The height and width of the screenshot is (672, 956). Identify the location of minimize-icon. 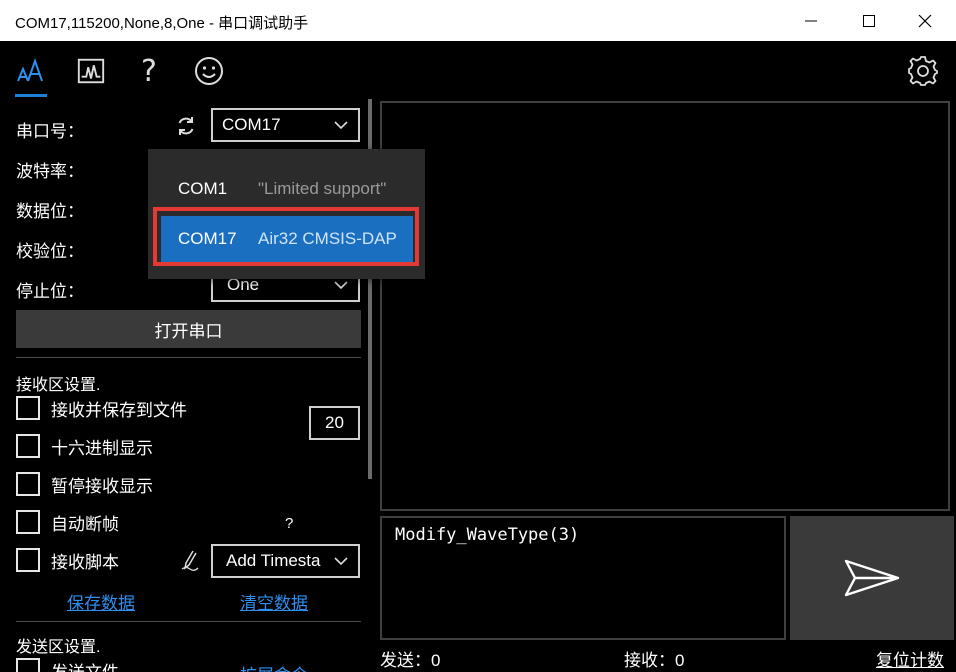
(811, 20).